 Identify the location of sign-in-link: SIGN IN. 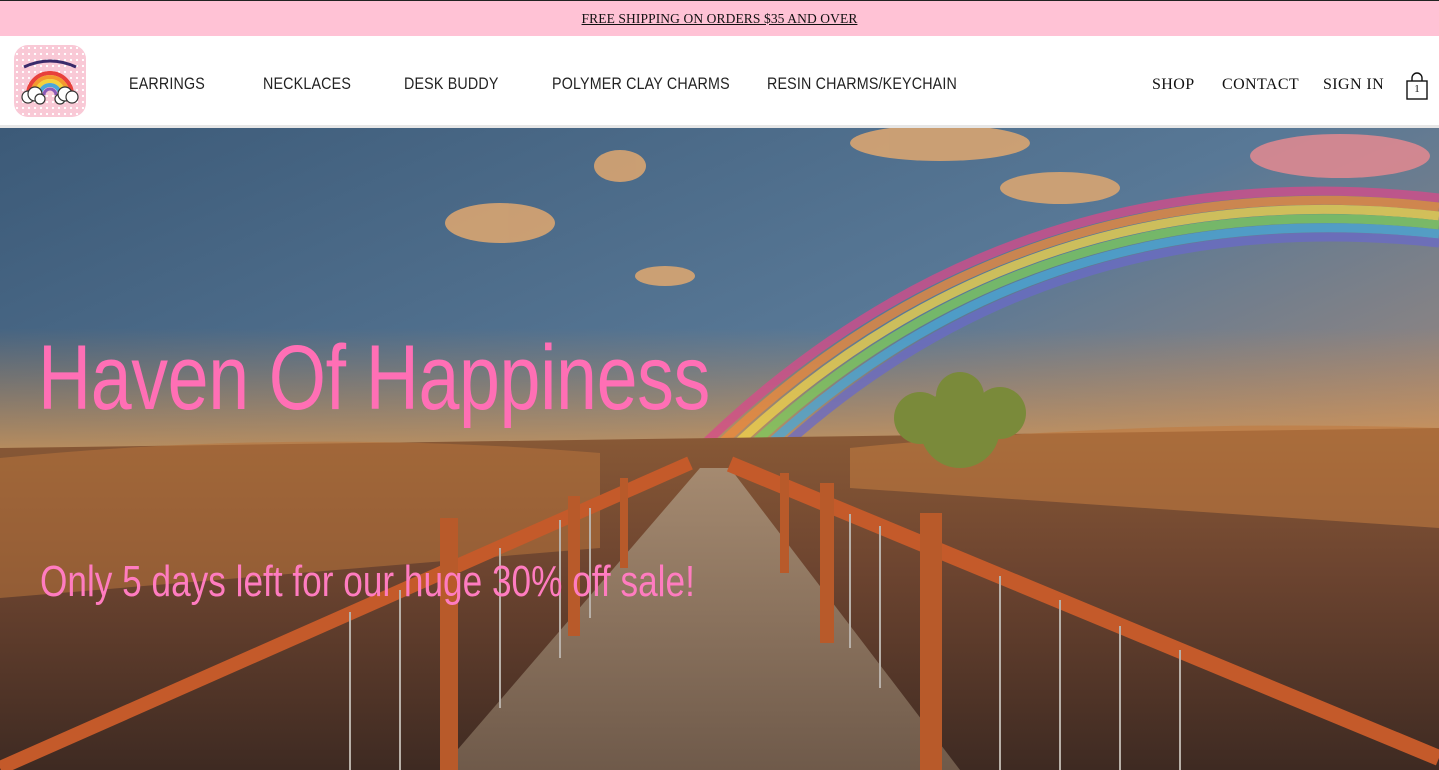
(1353, 85).